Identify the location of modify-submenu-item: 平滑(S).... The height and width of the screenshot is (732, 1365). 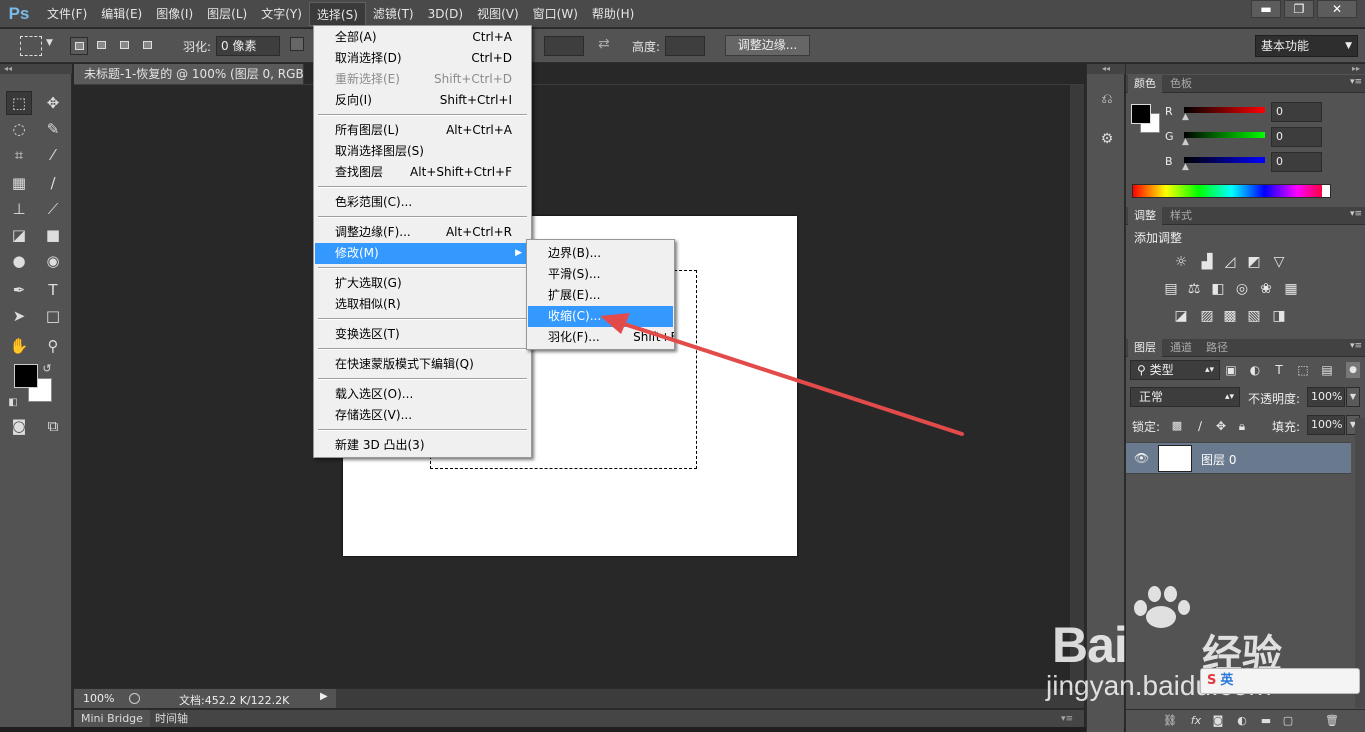
(600, 274).